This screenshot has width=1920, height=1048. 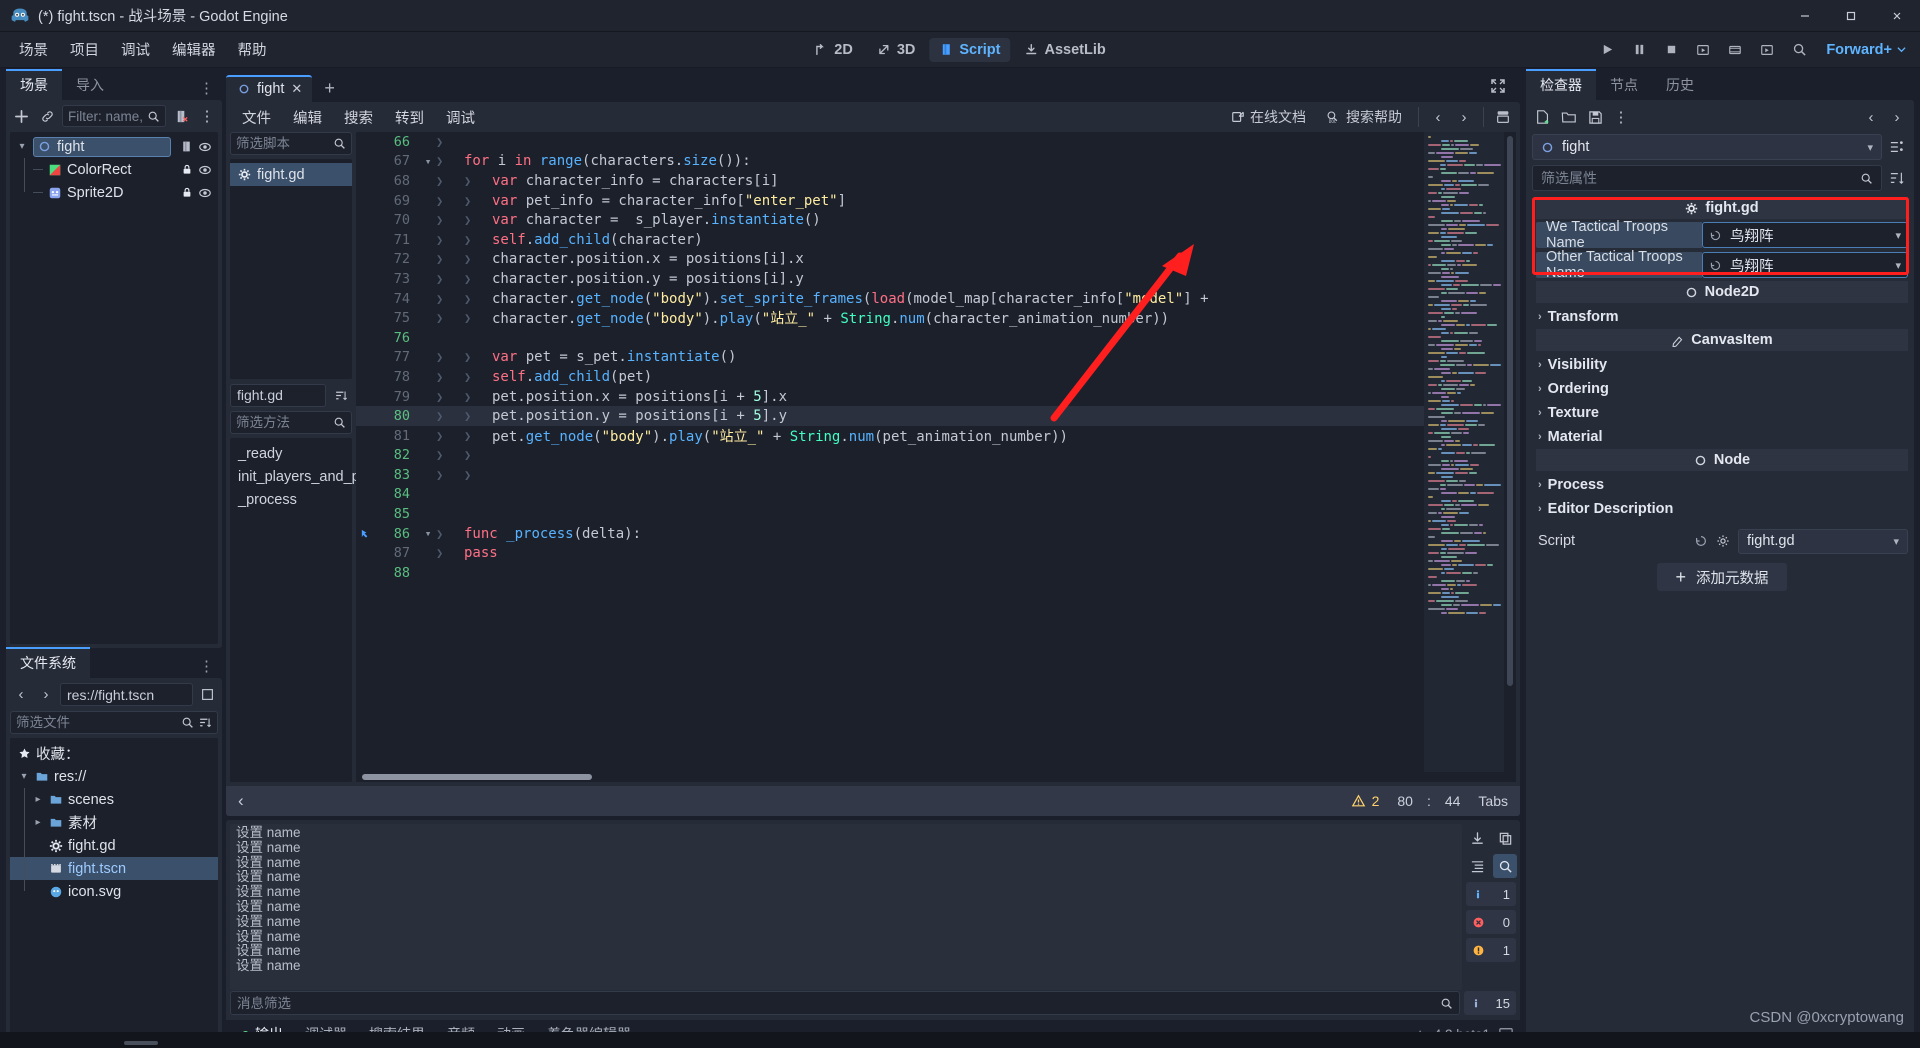 I want to click on property-value-dropdown: 鸟翔阵 ▾, so click(x=1805, y=235).